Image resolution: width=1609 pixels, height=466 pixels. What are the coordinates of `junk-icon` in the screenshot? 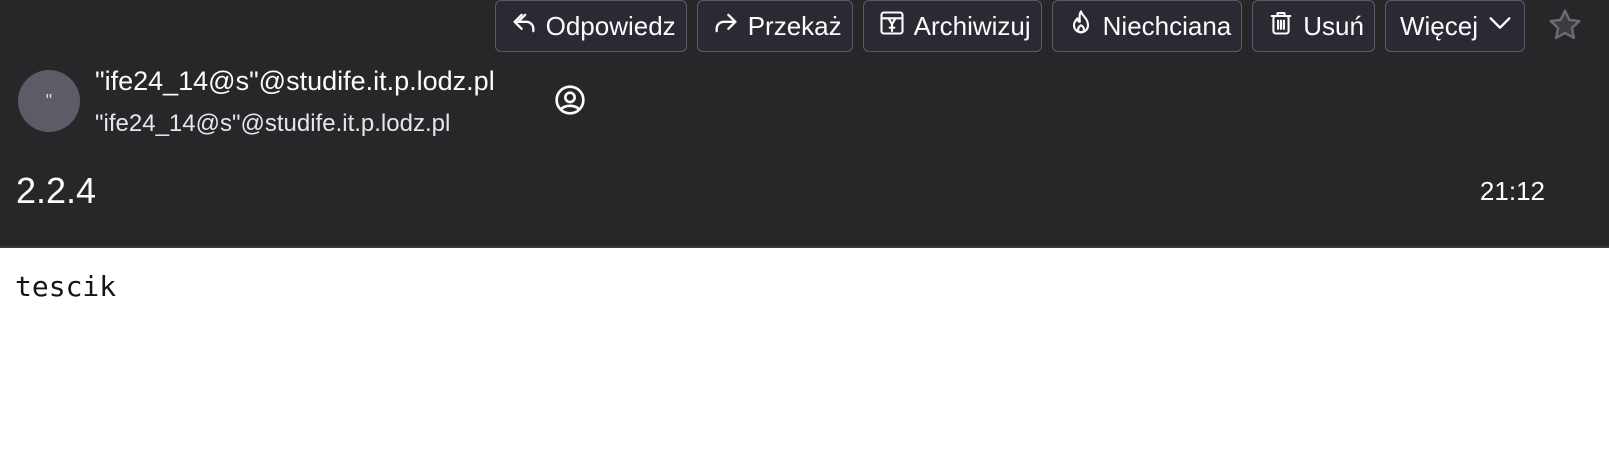 It's located at (1081, 26).